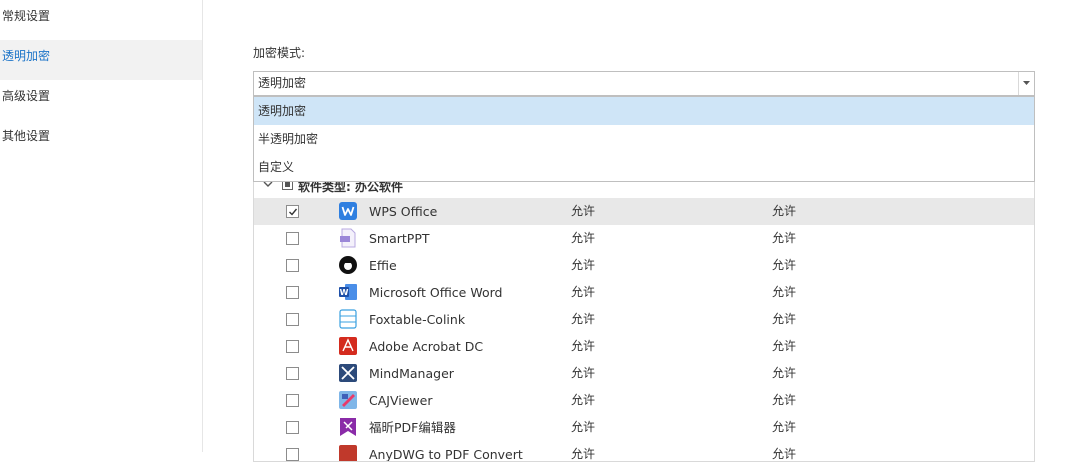 This screenshot has width=1079, height=462. What do you see at coordinates (644, 373) in the screenshot?
I see `table-row: MindManager 允许 允许` at bounding box center [644, 373].